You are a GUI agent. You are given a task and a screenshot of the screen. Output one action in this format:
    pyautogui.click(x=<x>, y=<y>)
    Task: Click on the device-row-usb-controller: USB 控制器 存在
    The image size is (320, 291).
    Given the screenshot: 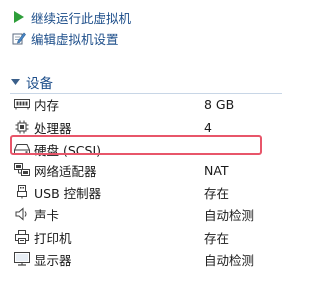 What is the action you would take?
    pyautogui.click(x=145, y=192)
    